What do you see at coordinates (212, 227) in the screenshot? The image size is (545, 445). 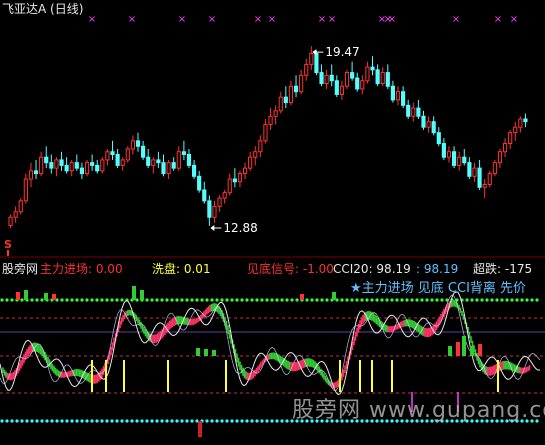 I see `annotation-arrowhead` at bounding box center [212, 227].